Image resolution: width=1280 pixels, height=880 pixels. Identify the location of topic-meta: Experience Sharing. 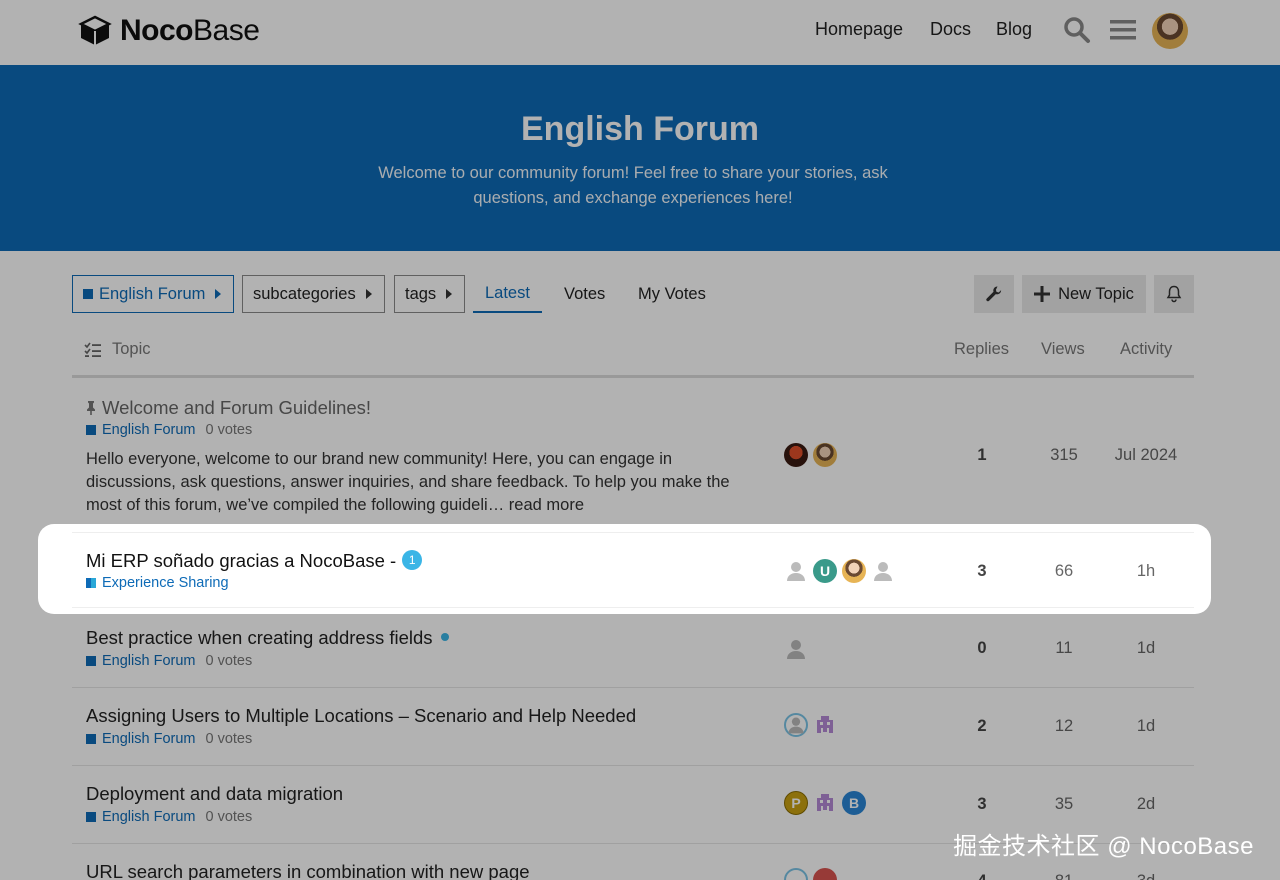
(157, 583).